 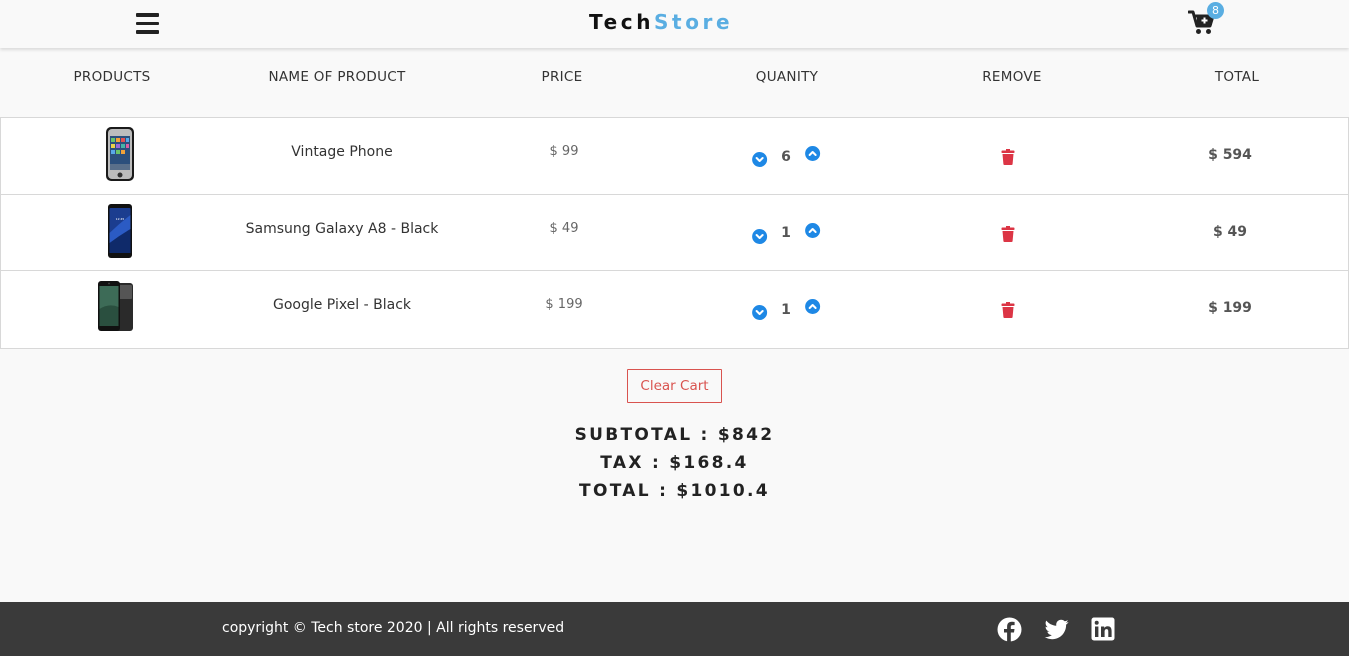 I want to click on product-price: $ 99, so click(x=564, y=151).